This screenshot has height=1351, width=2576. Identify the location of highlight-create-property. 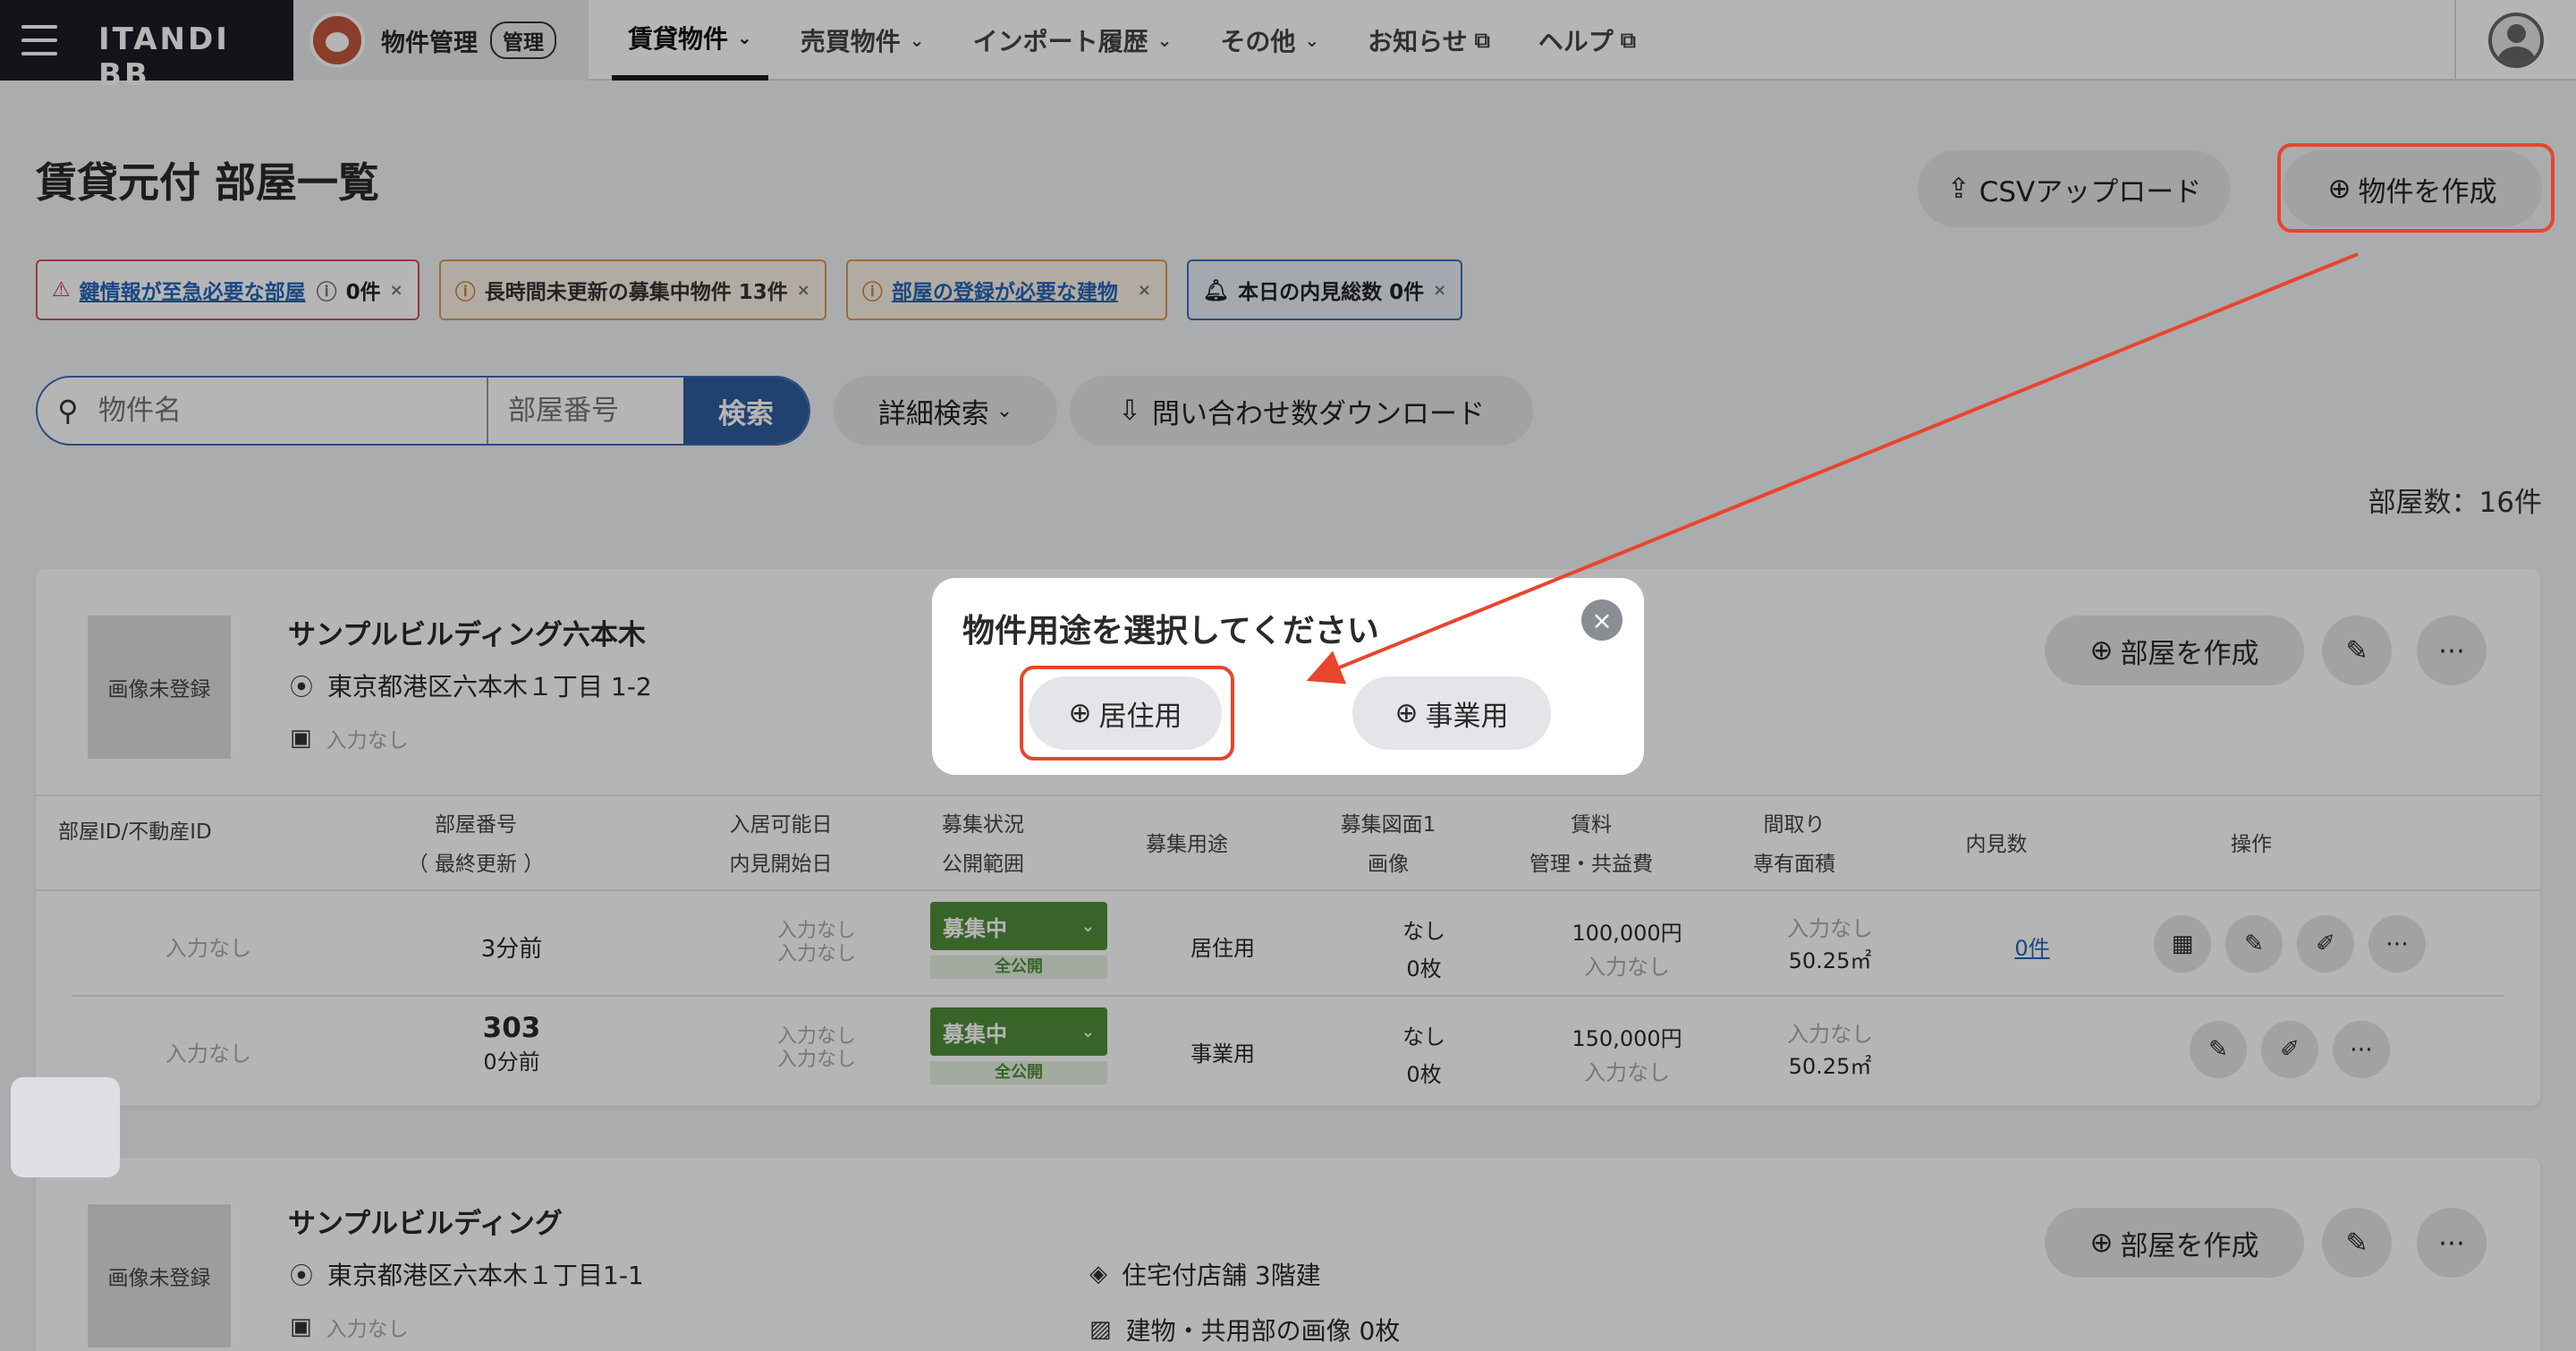
(2416, 188).